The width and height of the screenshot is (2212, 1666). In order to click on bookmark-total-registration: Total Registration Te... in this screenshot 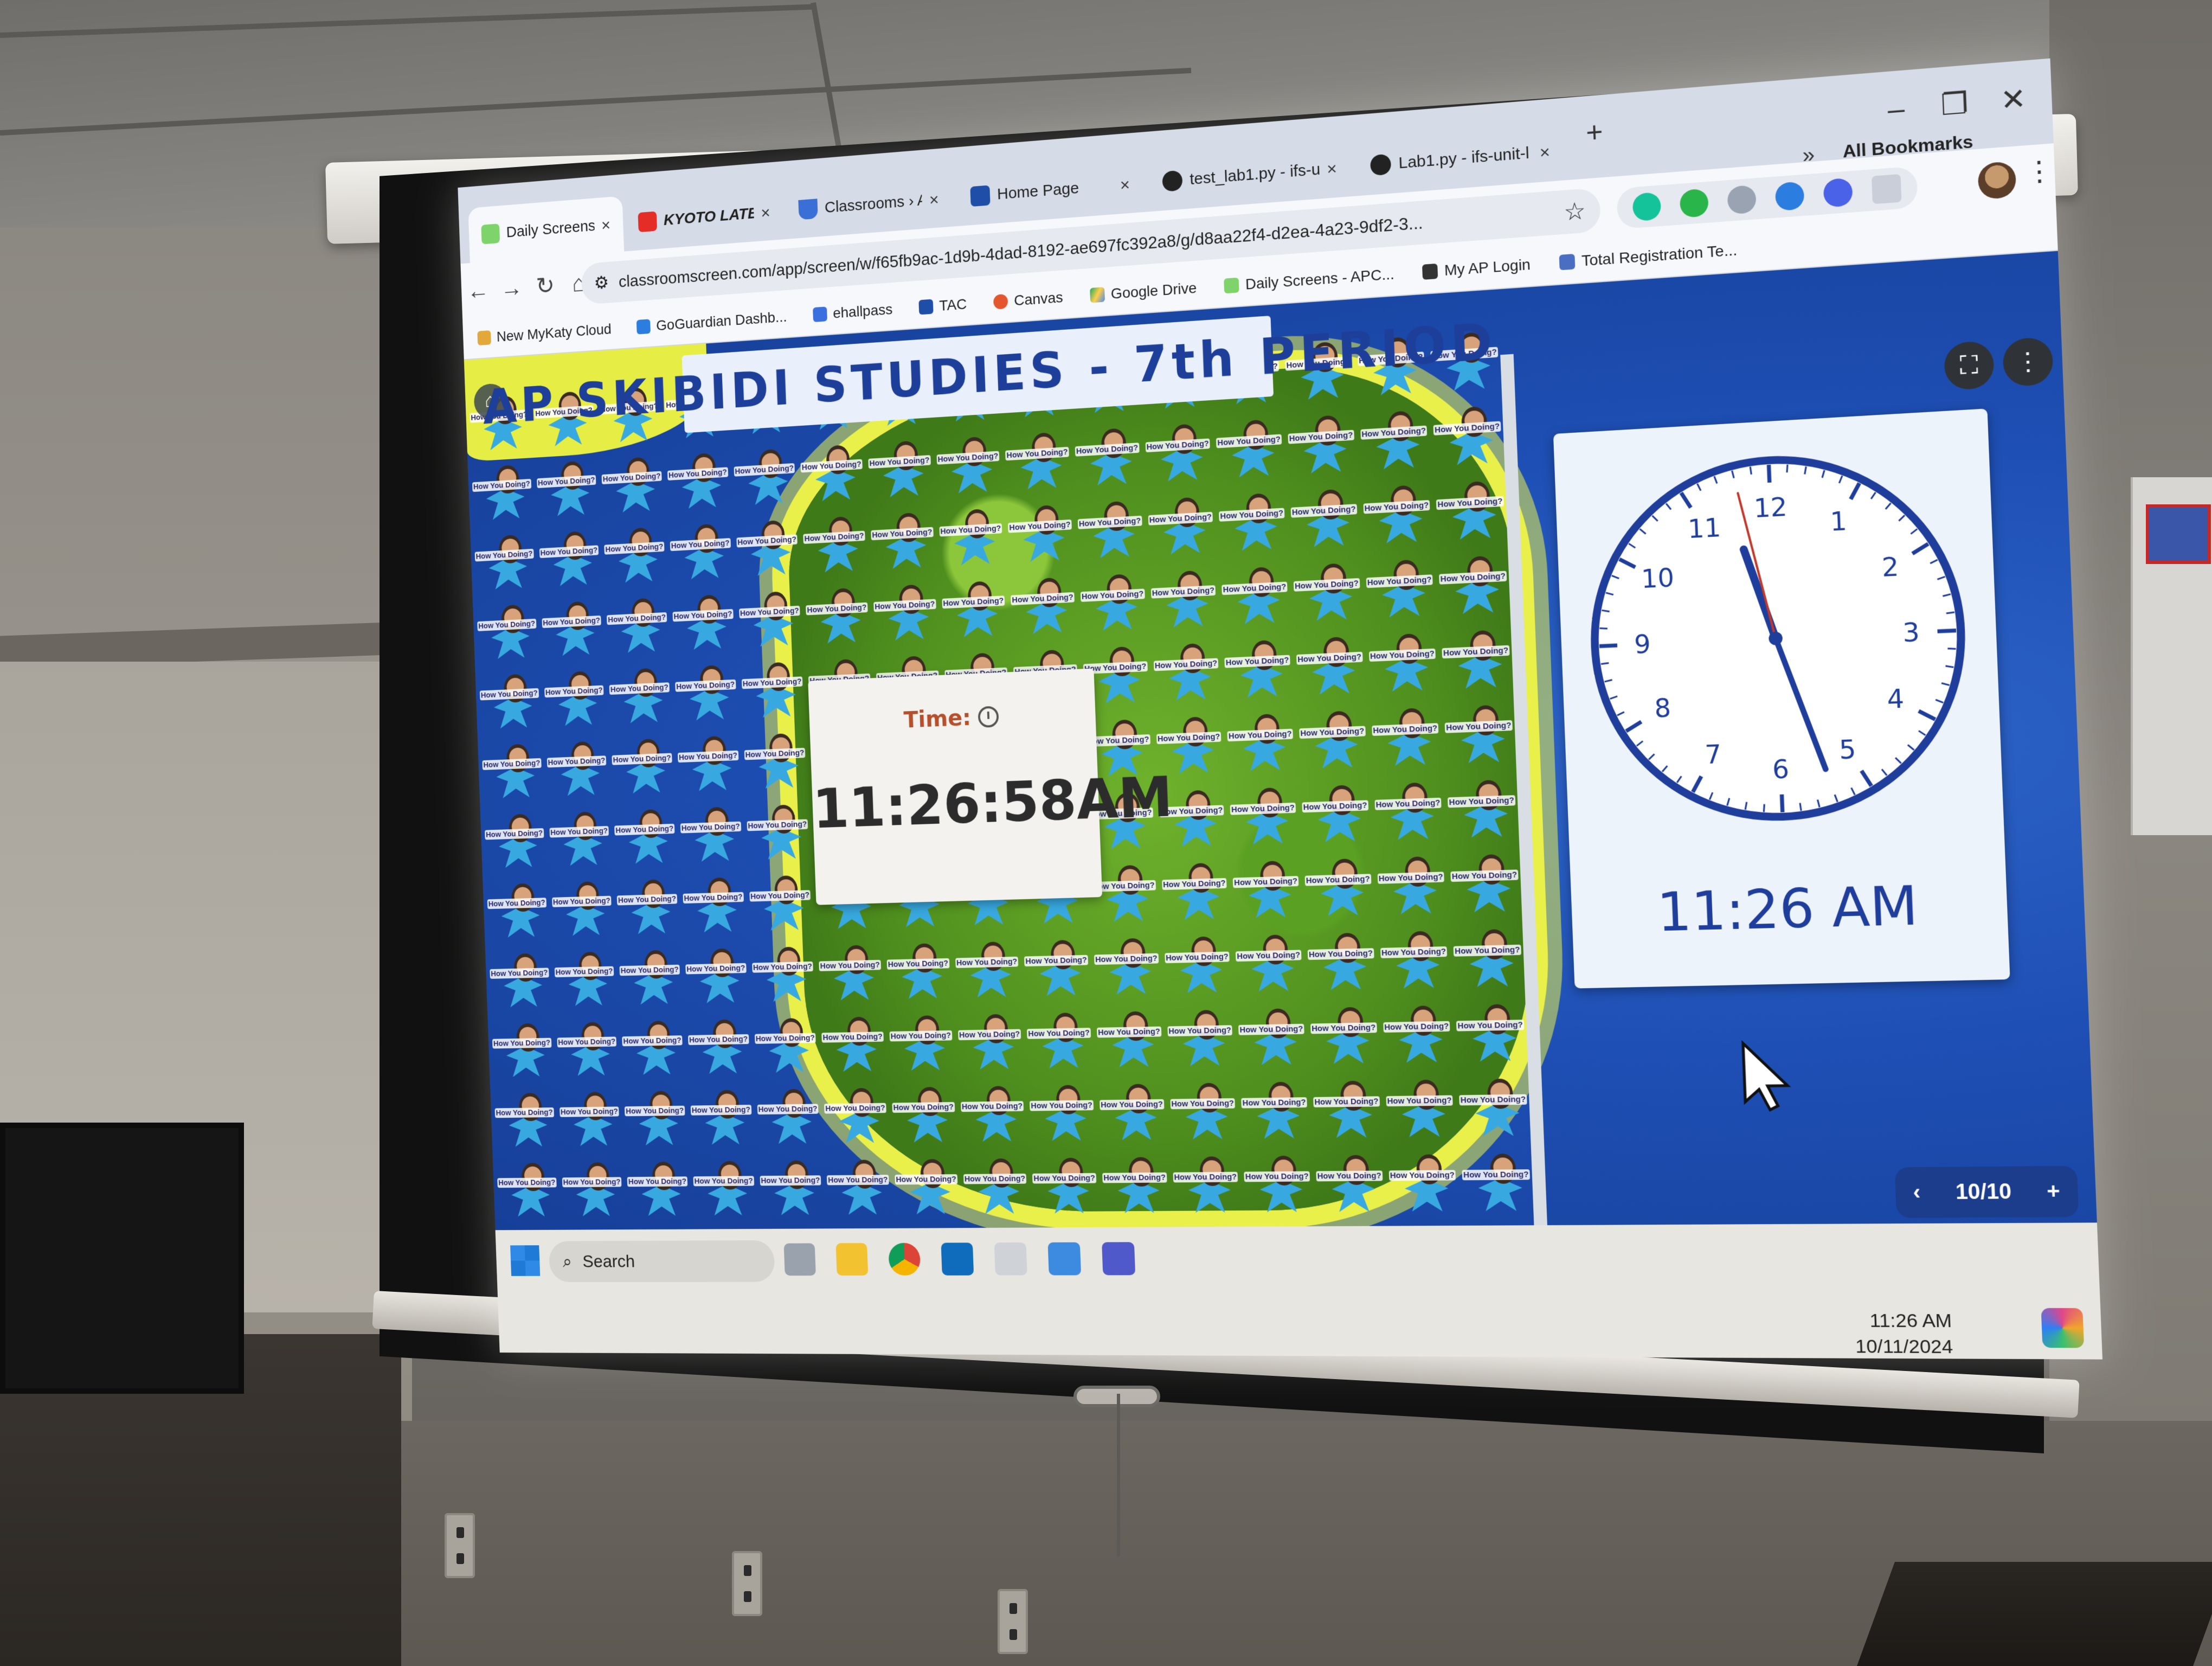, I will do `click(1648, 256)`.